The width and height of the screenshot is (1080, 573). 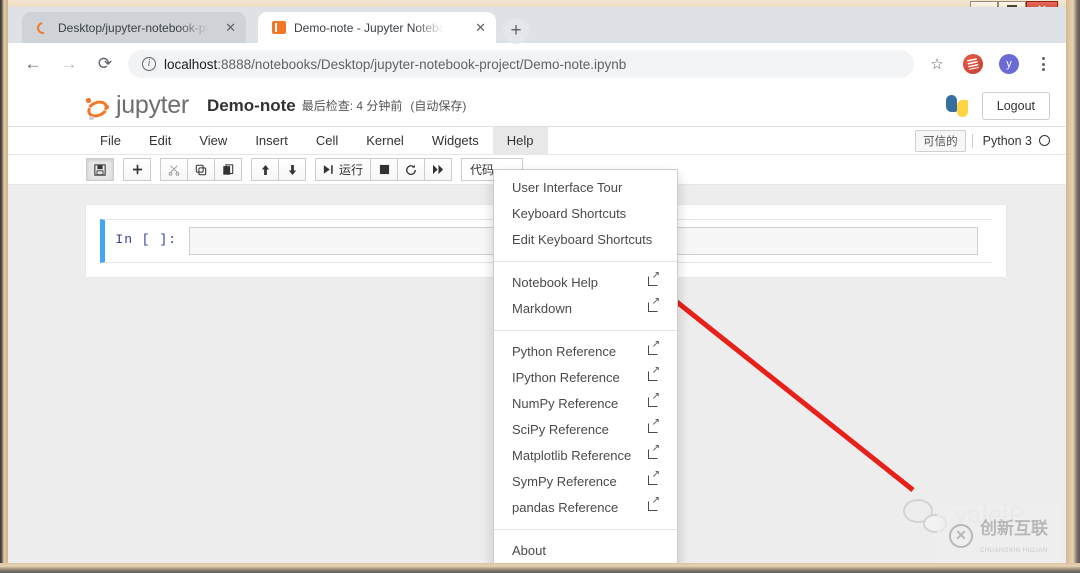 What do you see at coordinates (152, 105) in the screenshot?
I see `jupyter-wordmark: jupyter` at bounding box center [152, 105].